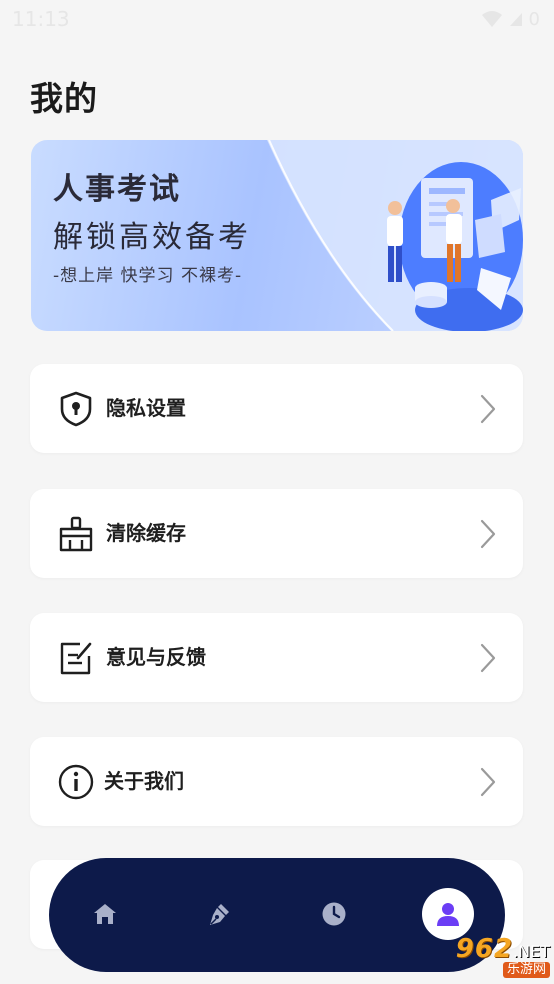  Describe the element at coordinates (144, 781) in the screenshot. I see `menu-item-label: 关于我们` at that location.